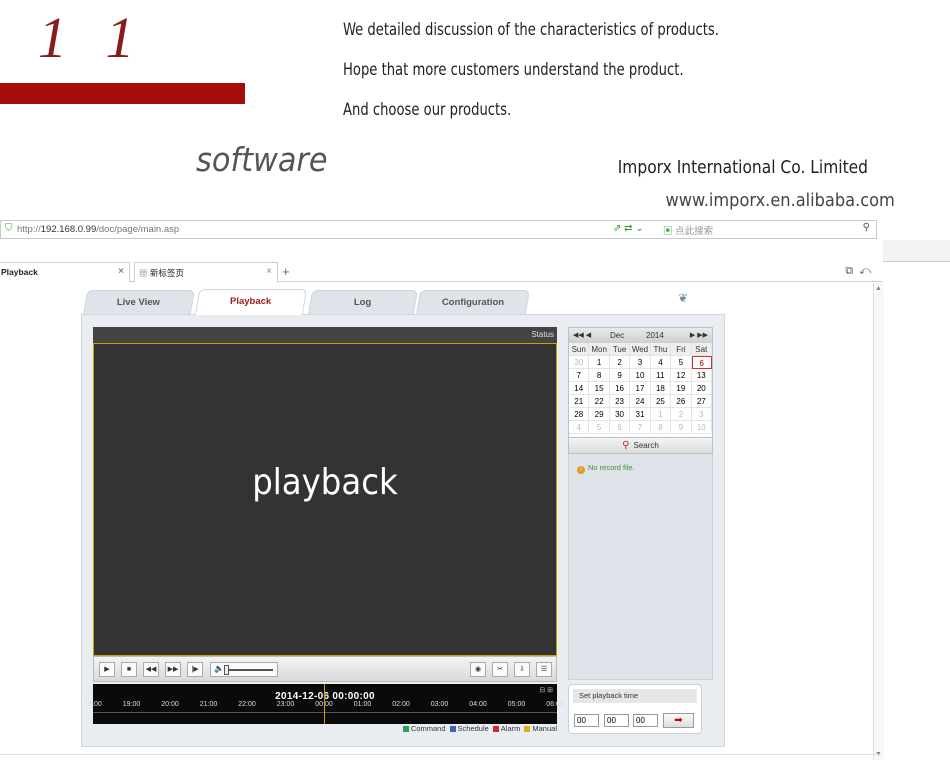 Image resolution: width=950 pixels, height=760 pixels. What do you see at coordinates (173, 669) in the screenshot?
I see `fast-forward-icon: ▶▶` at bounding box center [173, 669].